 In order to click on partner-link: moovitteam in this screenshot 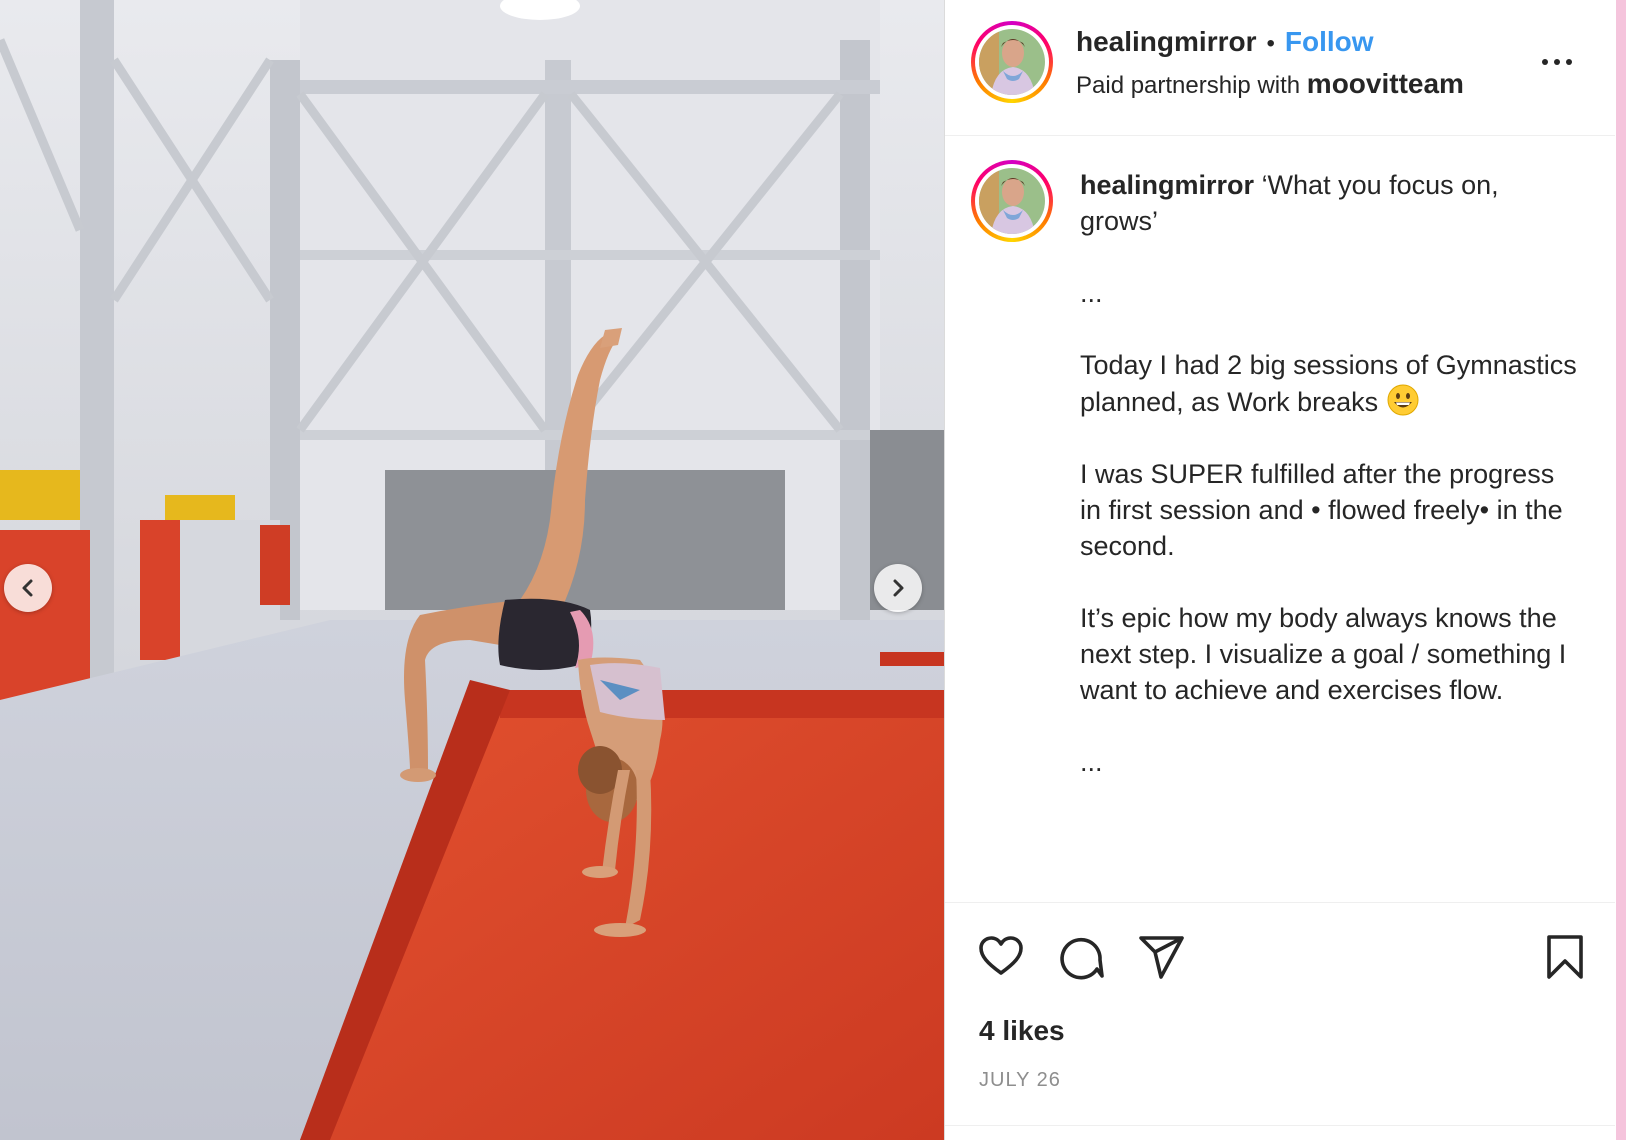, I will do `click(1385, 83)`.